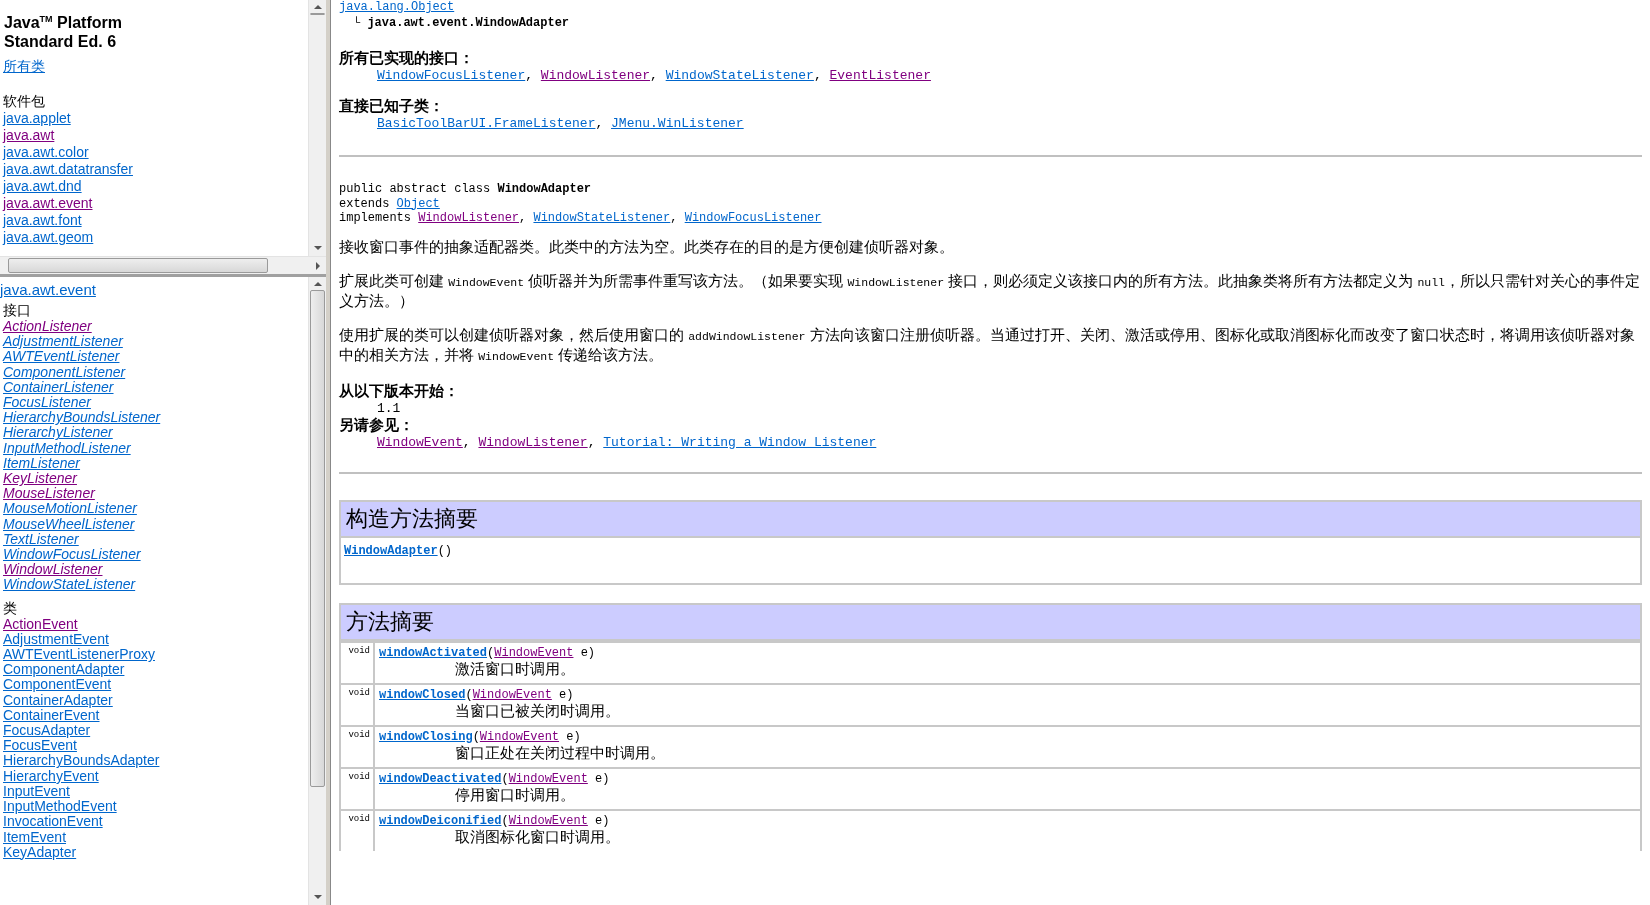 Image resolution: width=1650 pixels, height=905 pixels. What do you see at coordinates (60, 807) in the screenshot?
I see `class-link: InputMethodEvent` at bounding box center [60, 807].